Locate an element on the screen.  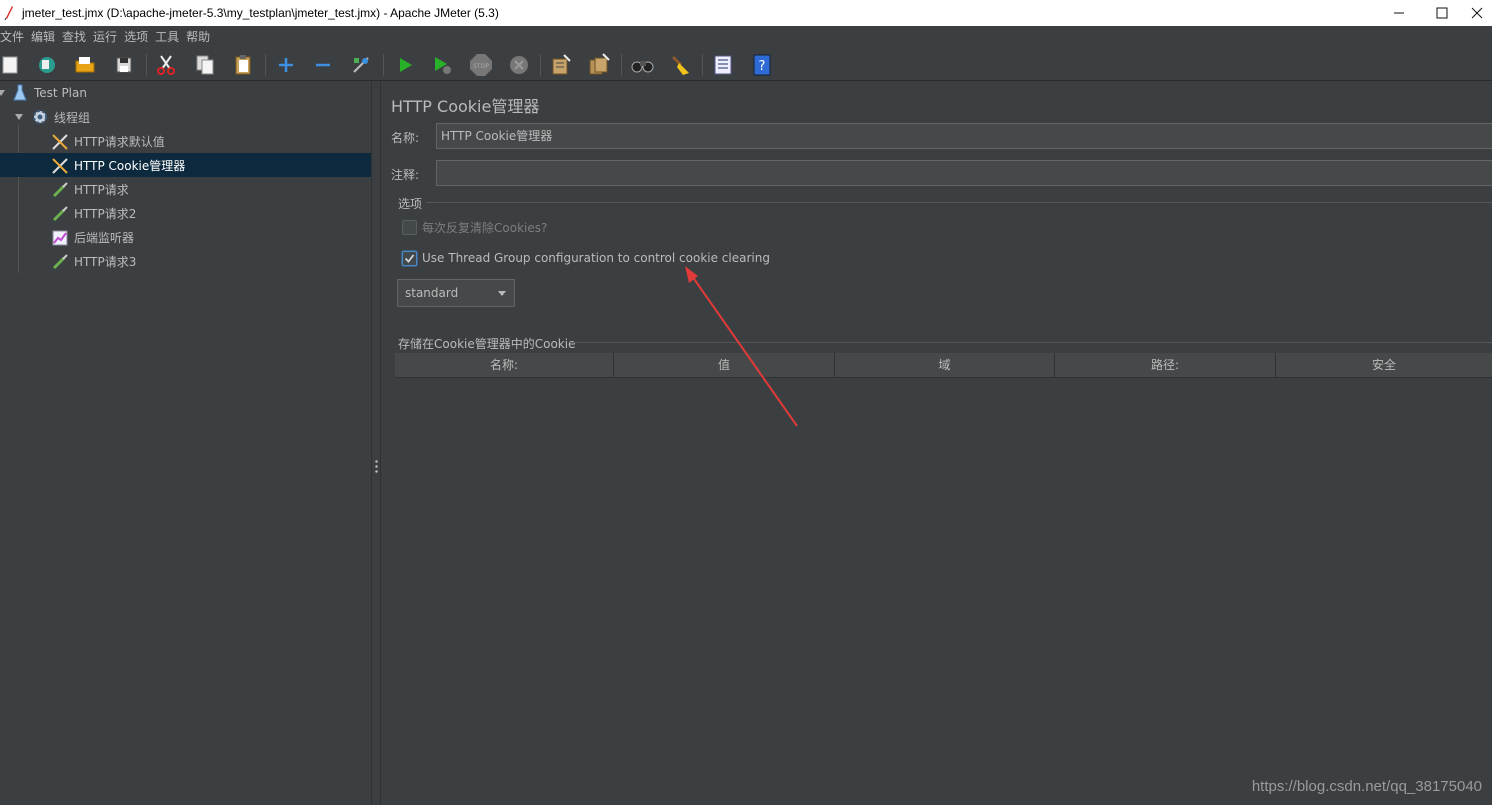
annotation-arrow is located at coordinates (741, 346).